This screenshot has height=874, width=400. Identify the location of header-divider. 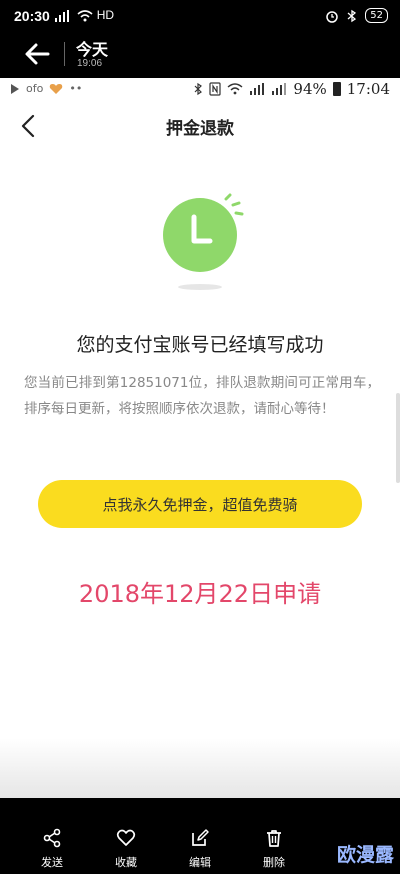
(64, 54).